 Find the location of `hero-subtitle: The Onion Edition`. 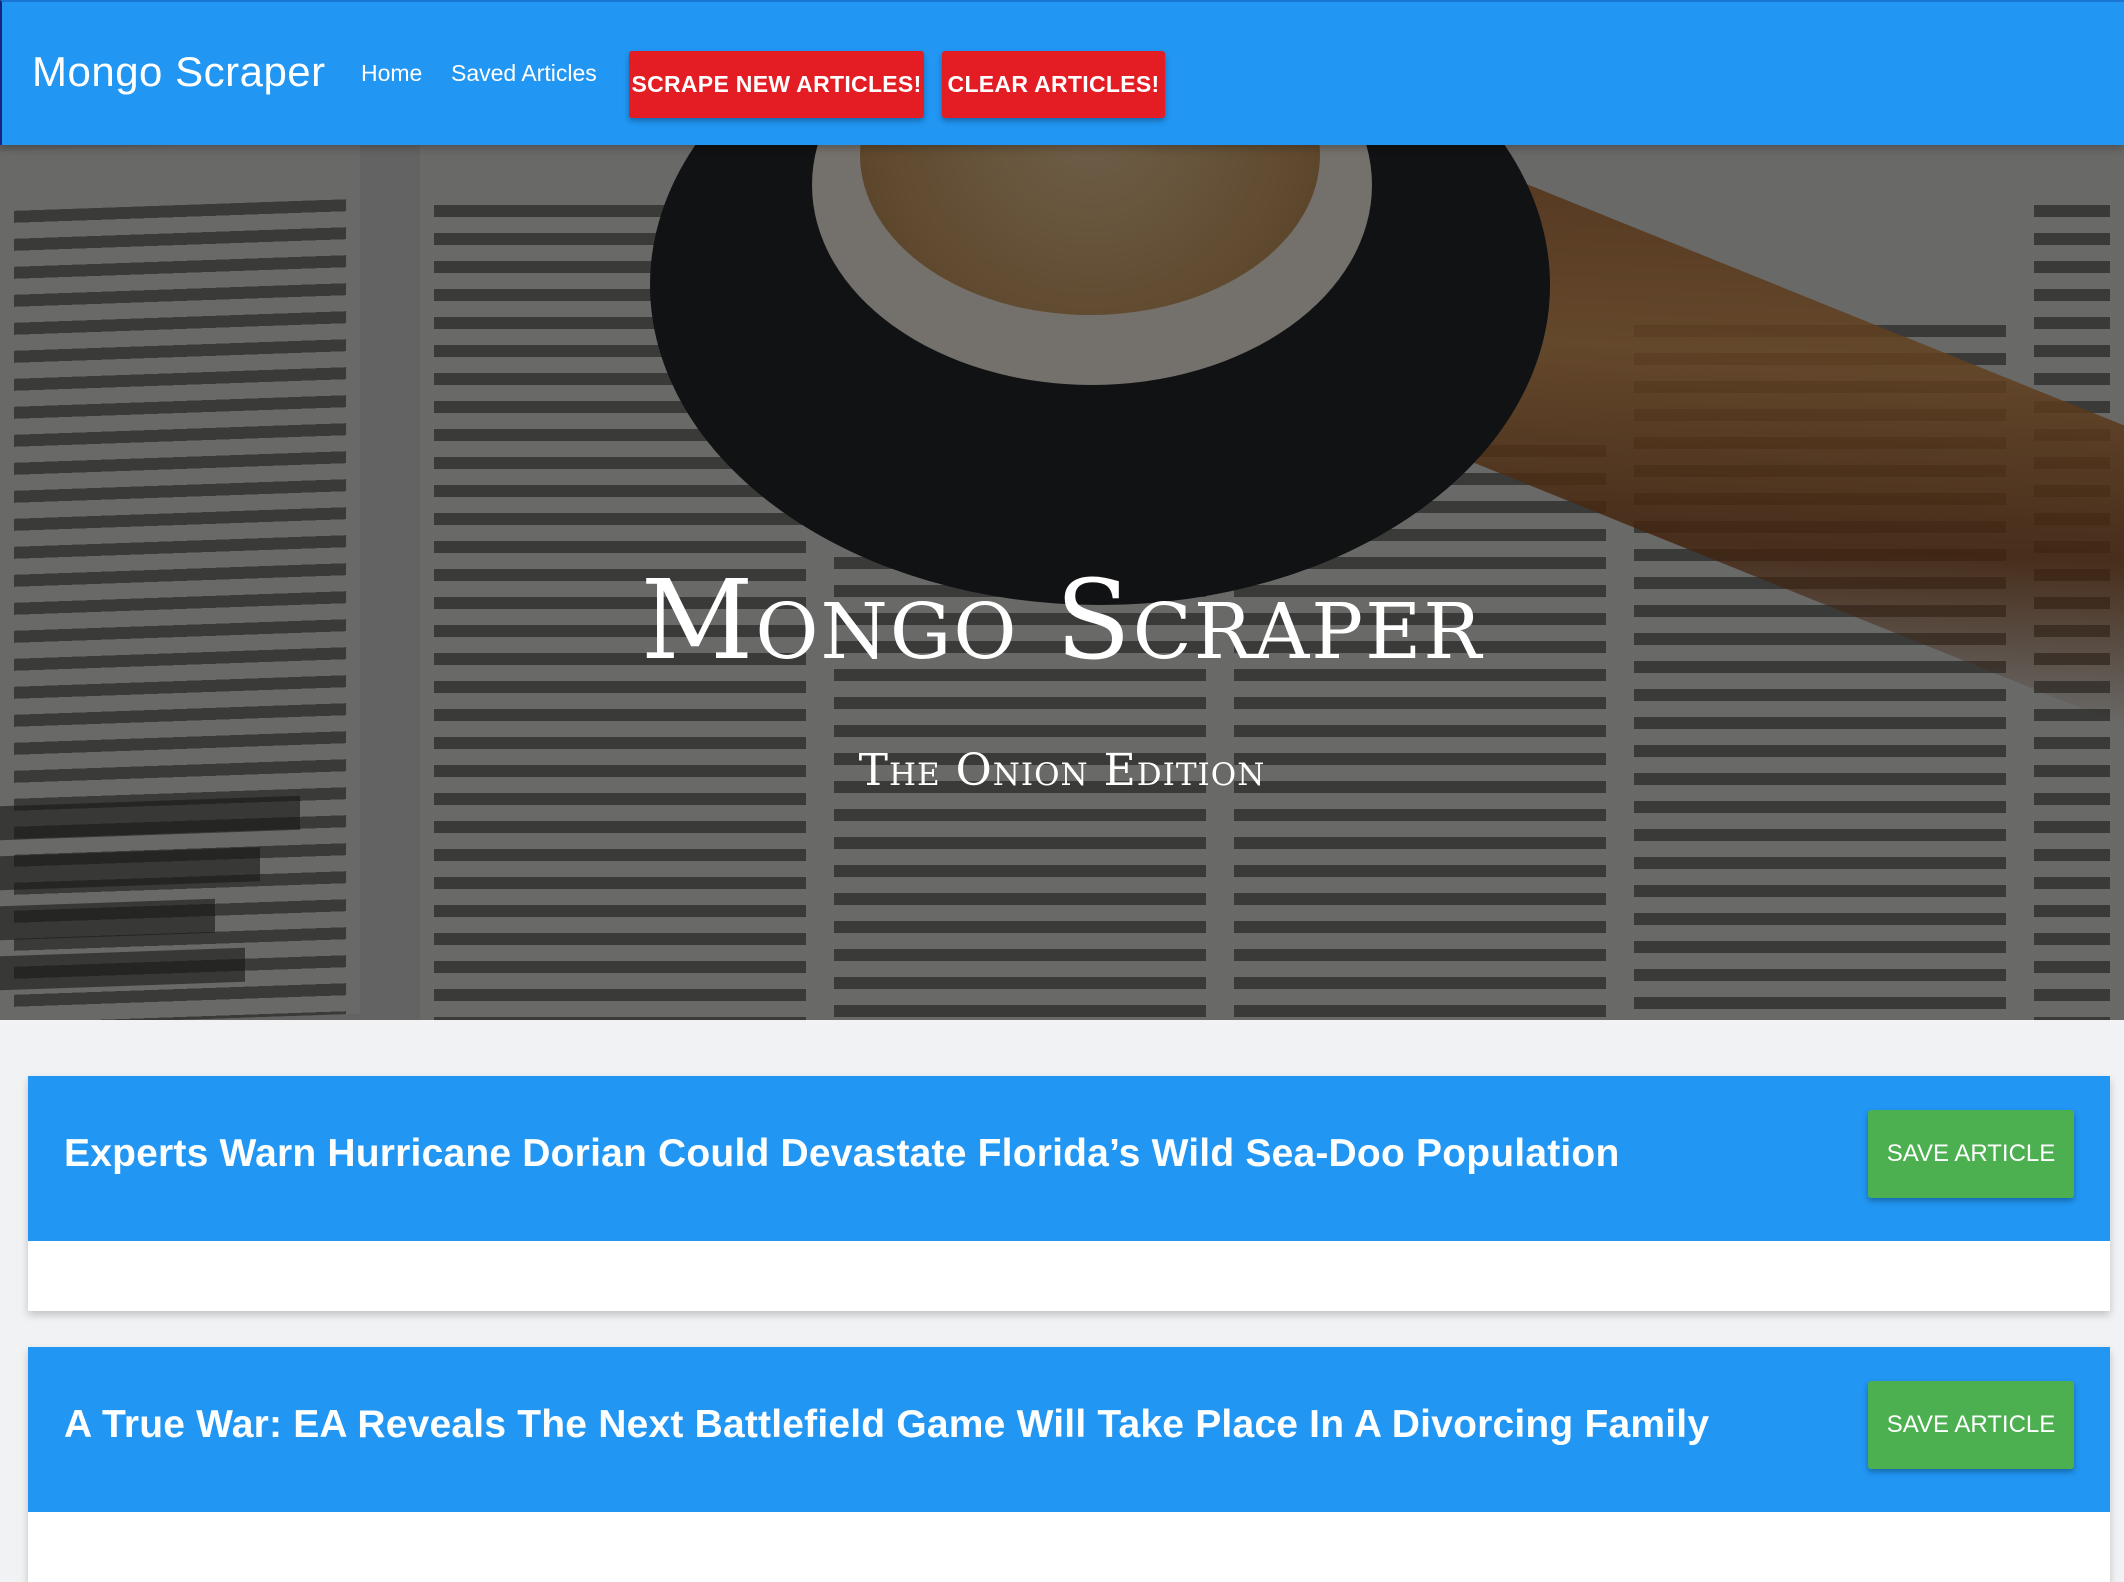

hero-subtitle: The Onion Edition is located at coordinates (1062, 770).